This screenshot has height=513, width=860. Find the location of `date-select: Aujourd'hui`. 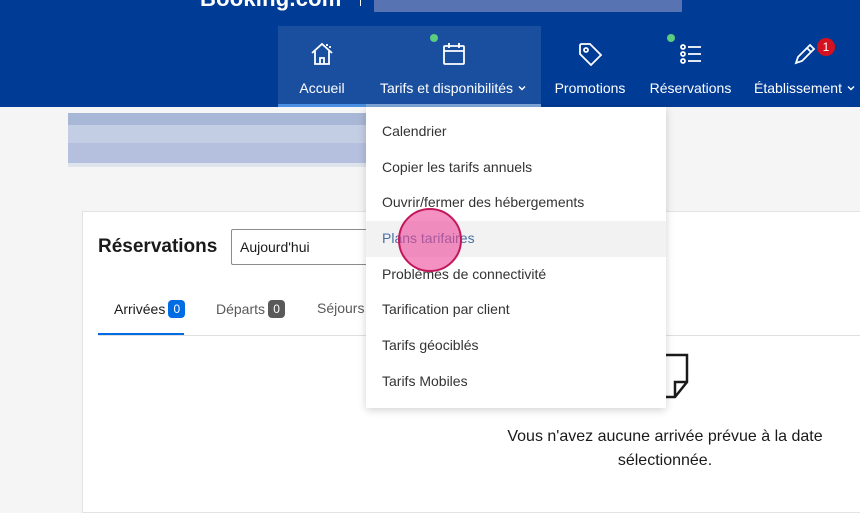

date-select: Aujourd'hui is located at coordinates (301, 247).